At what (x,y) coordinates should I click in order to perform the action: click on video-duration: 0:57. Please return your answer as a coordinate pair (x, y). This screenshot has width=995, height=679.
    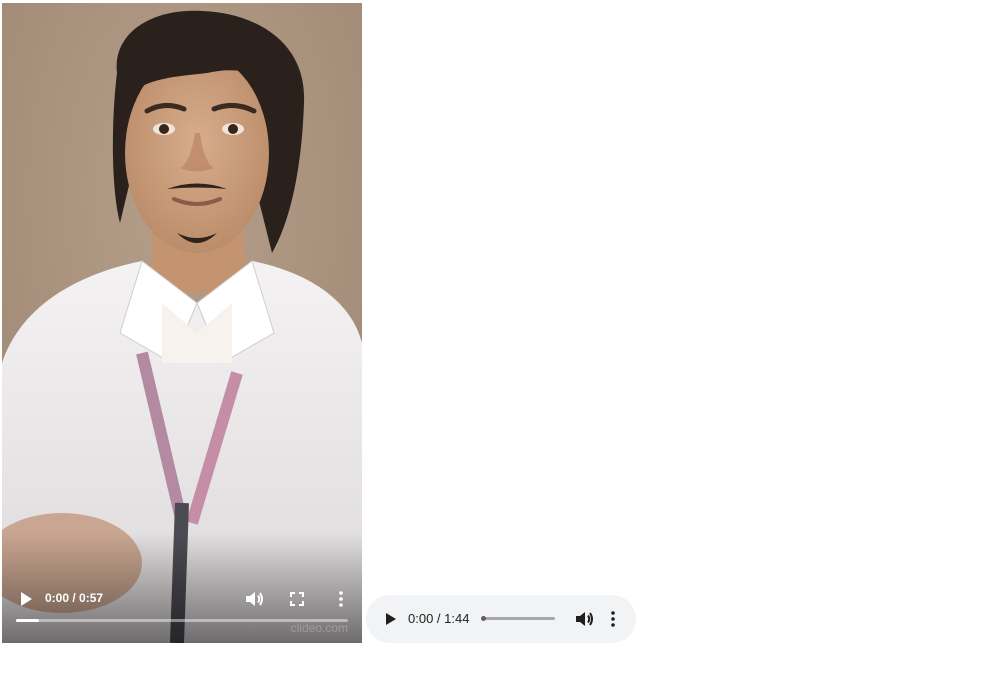
    Looking at the image, I should click on (91, 598).